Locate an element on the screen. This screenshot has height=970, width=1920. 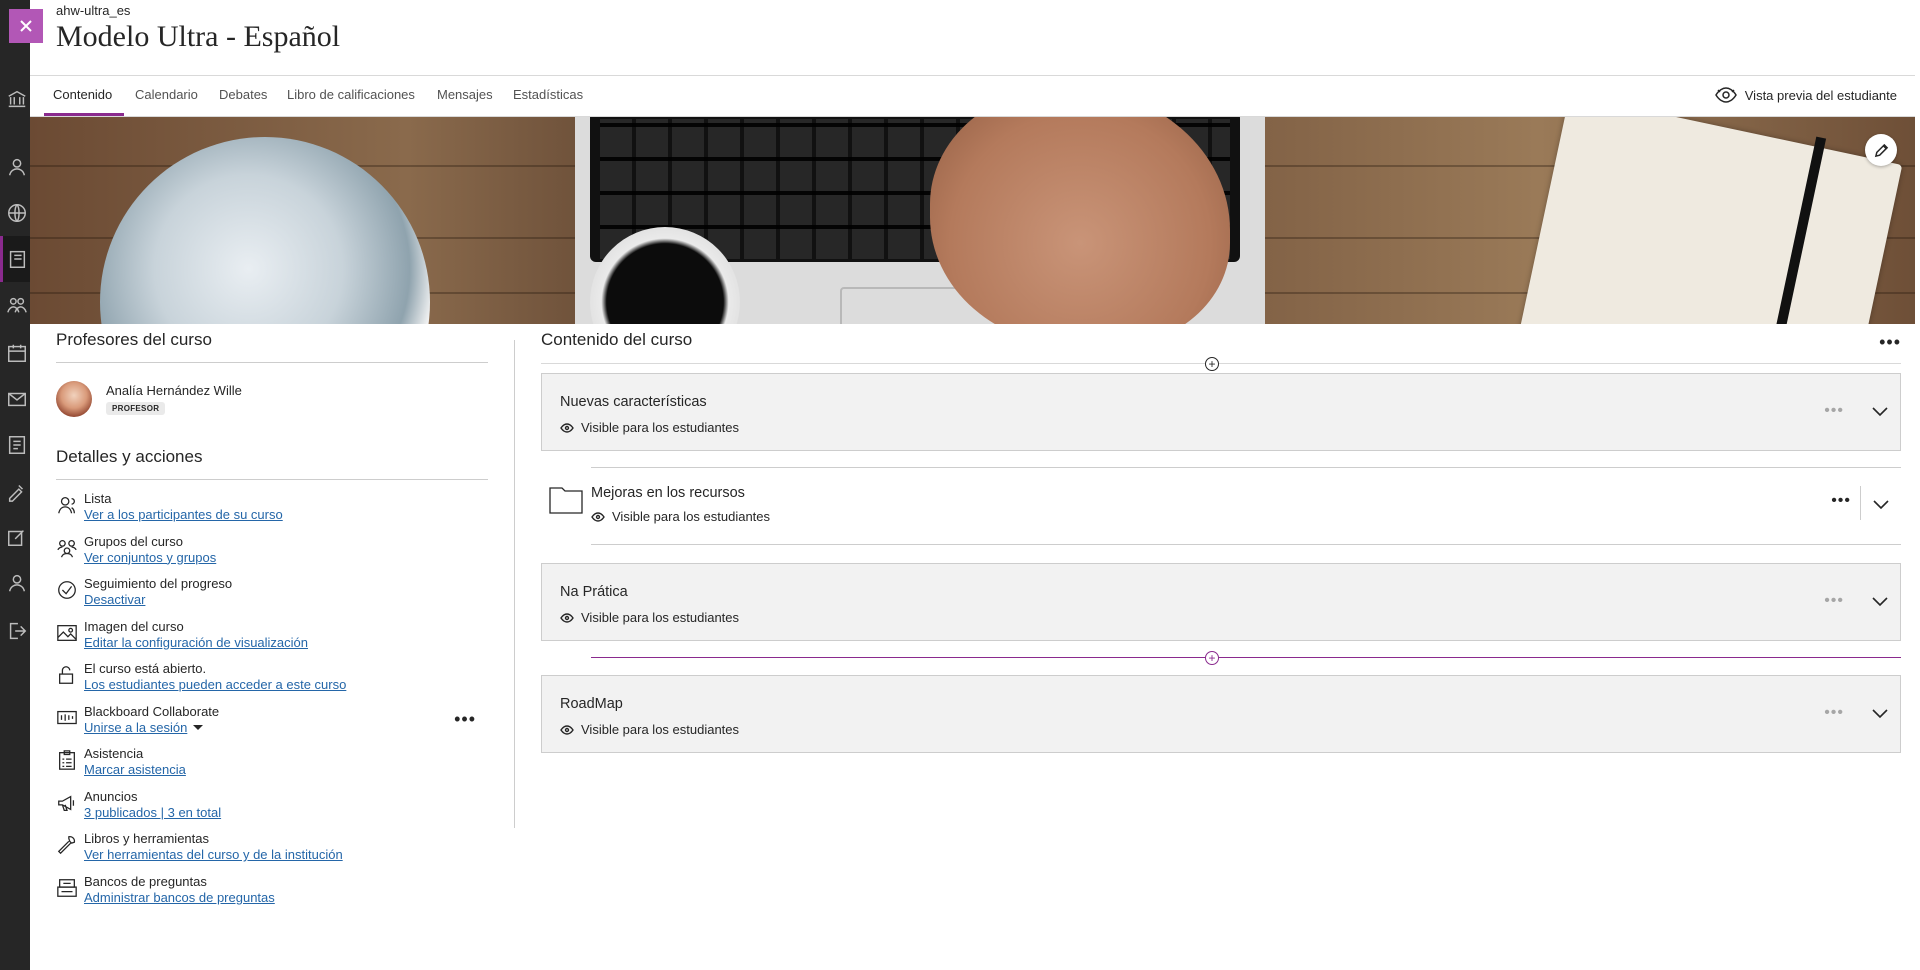
instructor-card: Analía Hernández Wille PROFESOR is located at coordinates (272, 399).